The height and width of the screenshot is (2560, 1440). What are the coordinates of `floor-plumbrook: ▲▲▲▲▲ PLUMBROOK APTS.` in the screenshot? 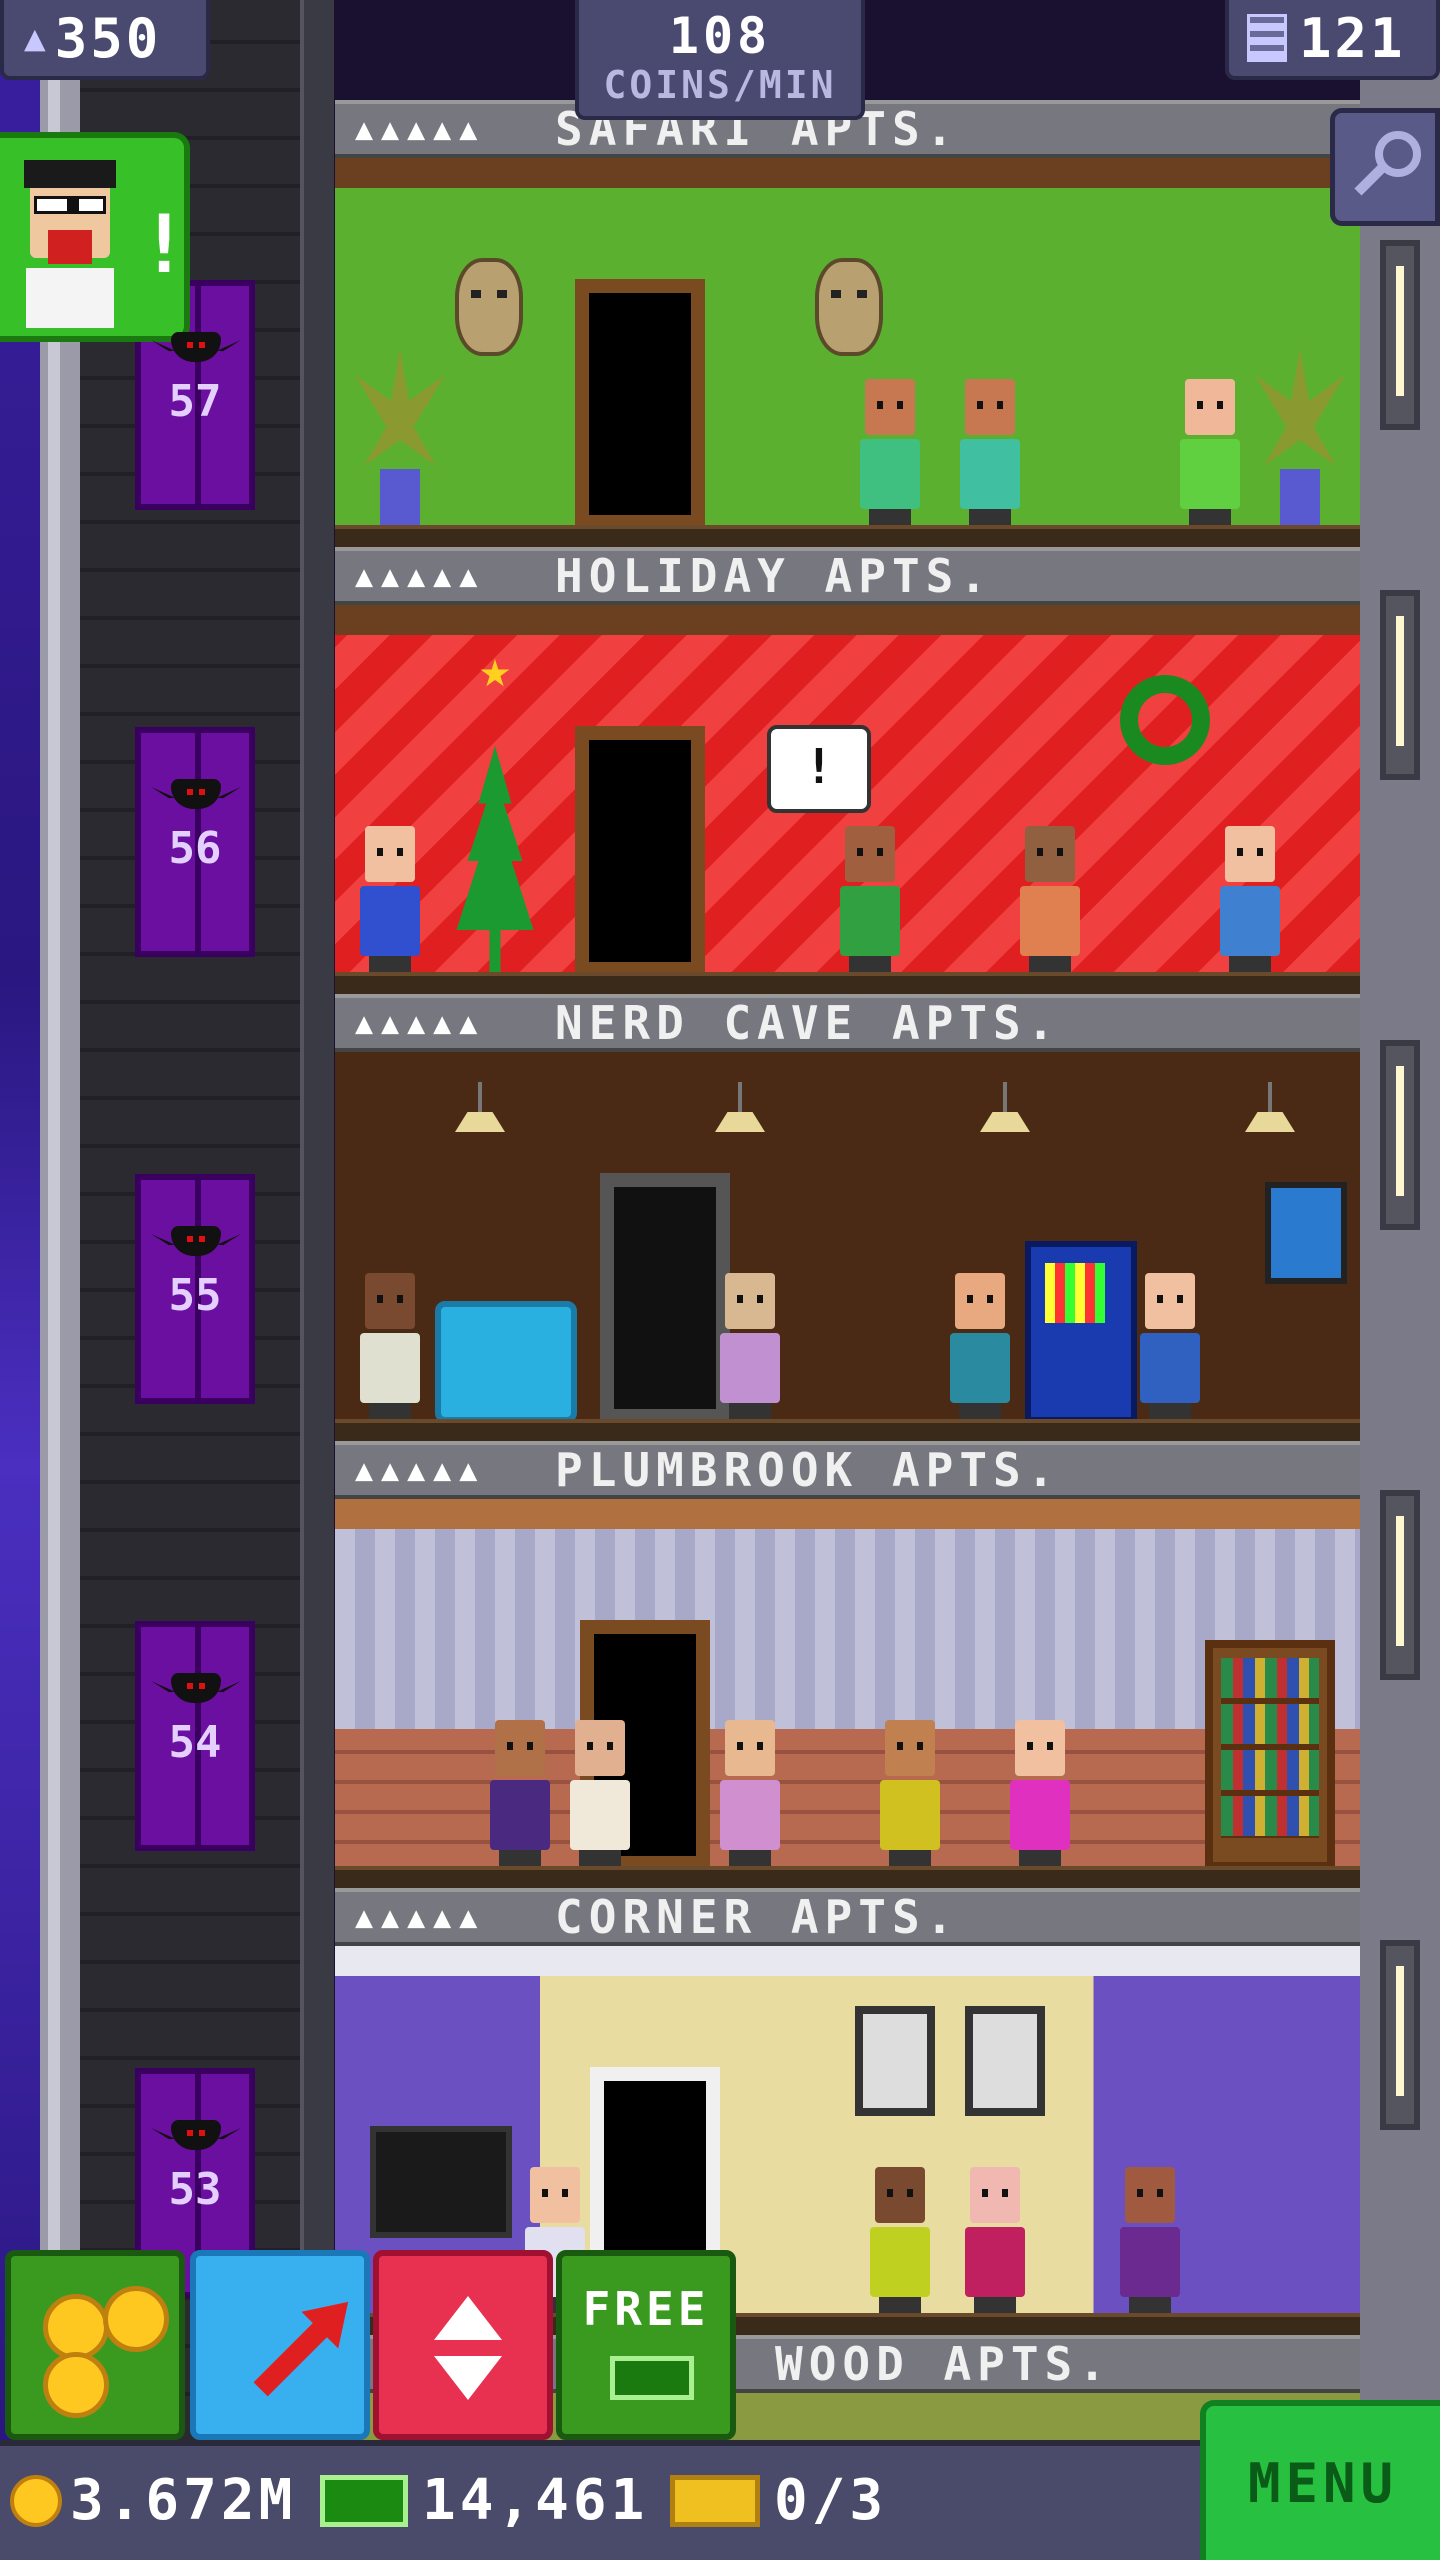 It's located at (847, 1664).